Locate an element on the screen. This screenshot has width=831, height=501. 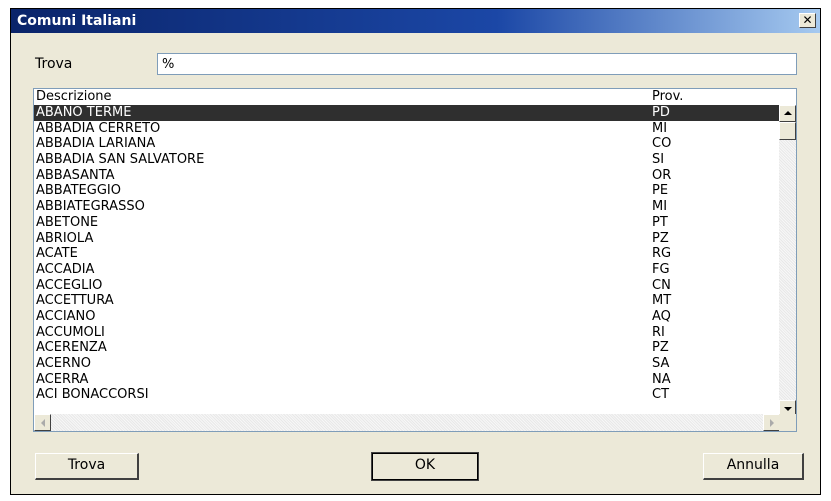
arrow-up-icon is located at coordinates (788, 113).